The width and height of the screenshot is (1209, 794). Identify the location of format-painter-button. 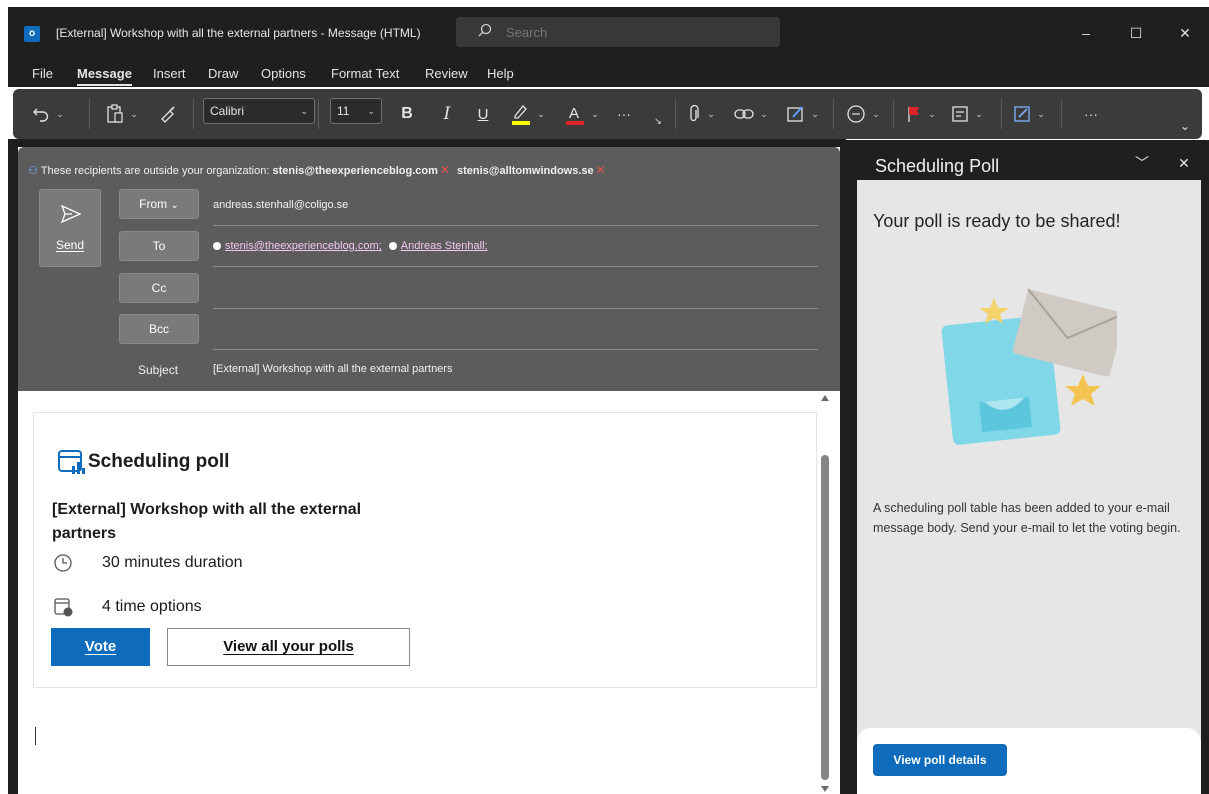
(168, 114).